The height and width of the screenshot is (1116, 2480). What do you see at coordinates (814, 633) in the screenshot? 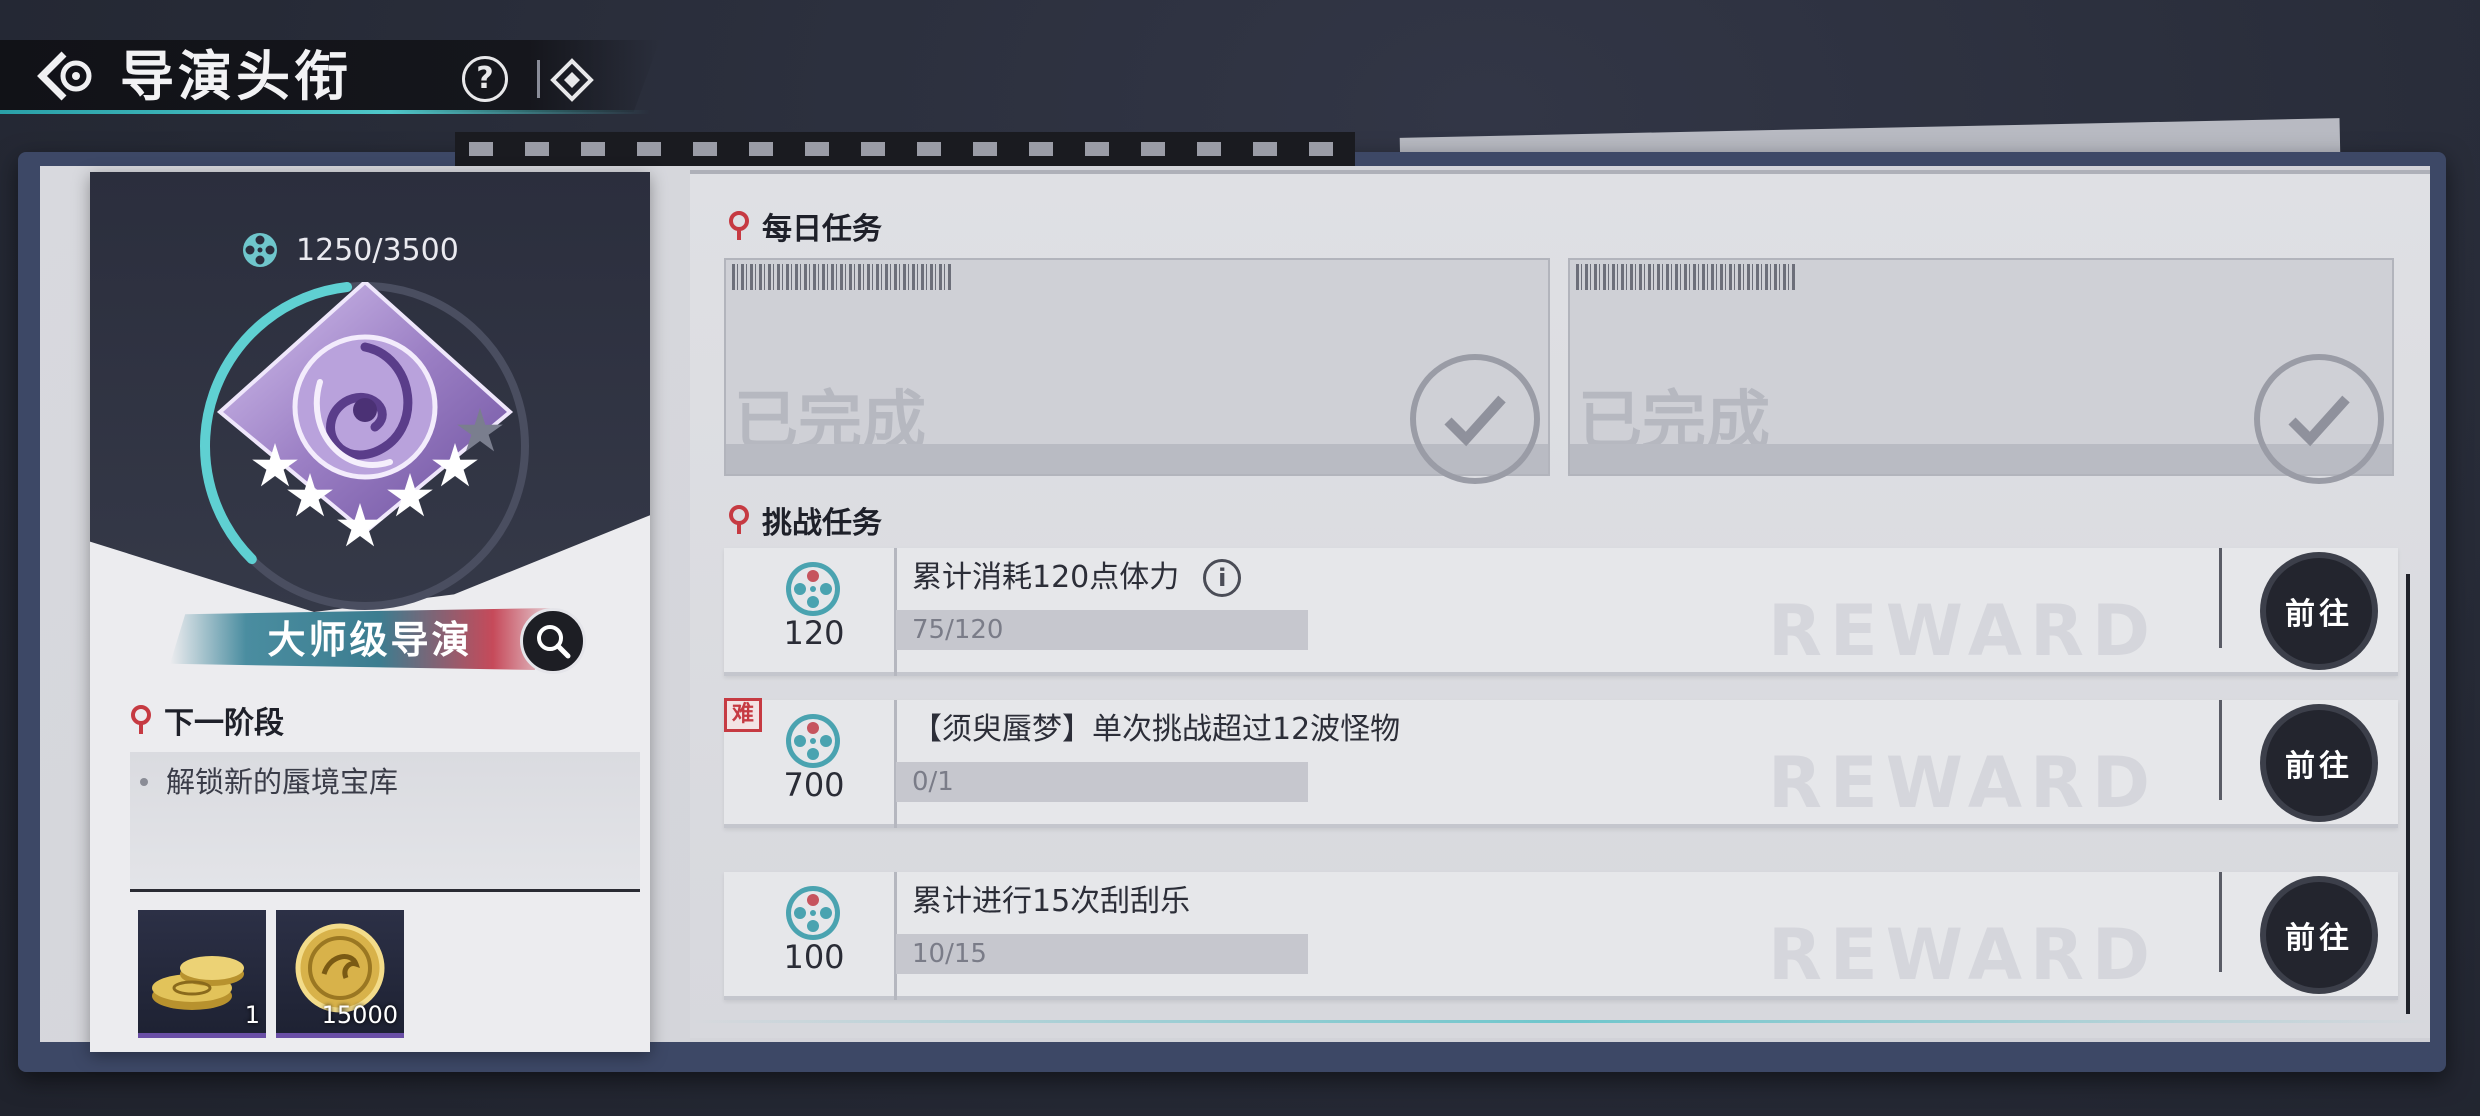
I see `task-reward: 120` at bounding box center [814, 633].